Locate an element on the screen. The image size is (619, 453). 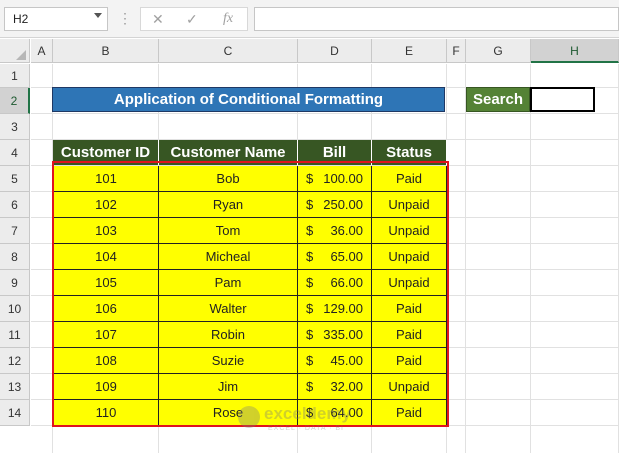
column-header-d: D is located at coordinates (335, 51).